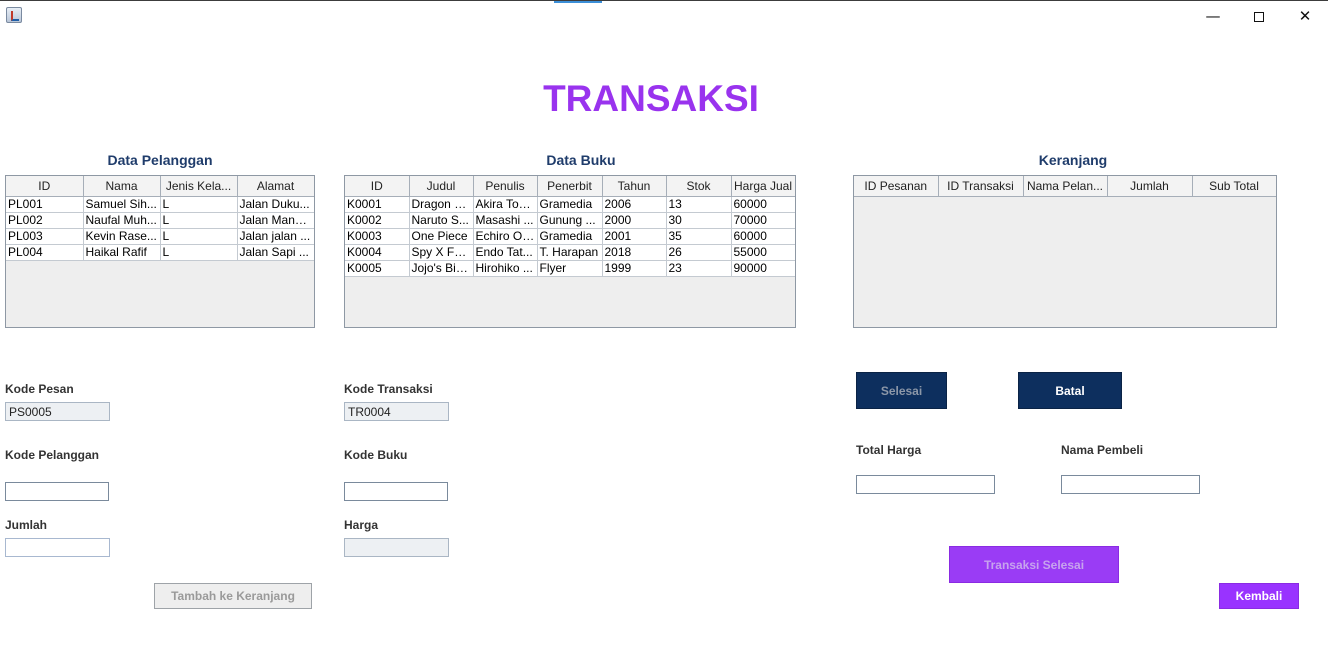  What do you see at coordinates (377, 236) in the screenshot?
I see `table-cell: K0003` at bounding box center [377, 236].